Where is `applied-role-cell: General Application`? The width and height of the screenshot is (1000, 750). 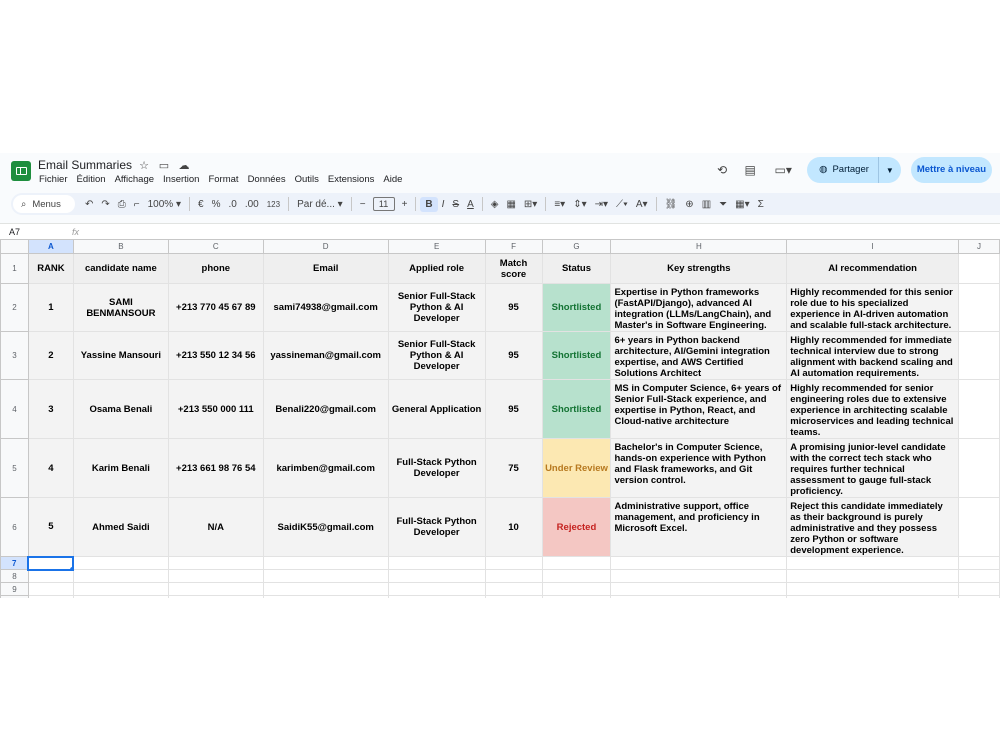 applied-role-cell: General Application is located at coordinates (436, 409).